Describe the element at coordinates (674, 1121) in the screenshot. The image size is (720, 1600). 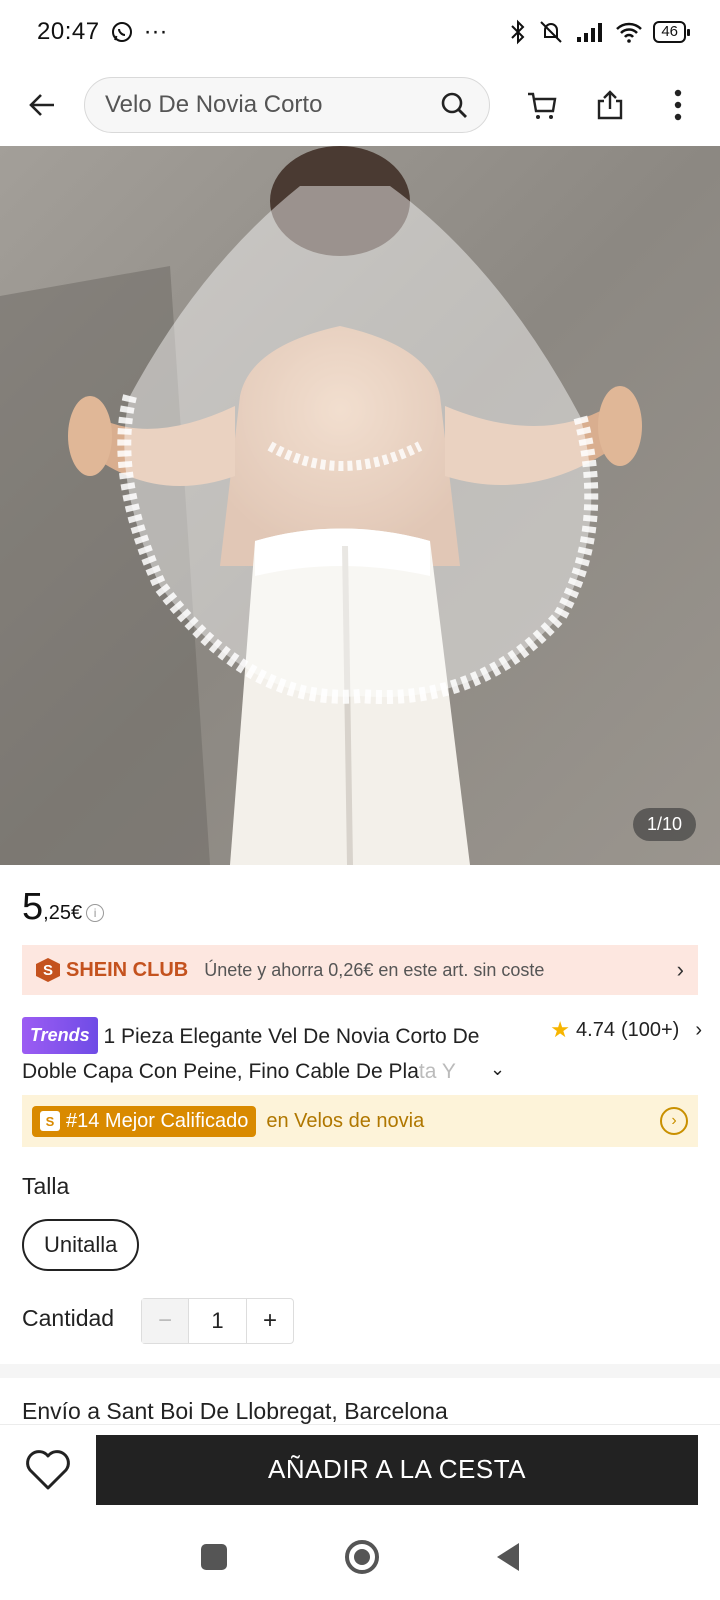
I see `circle-chevron-right-icon: ›` at that location.